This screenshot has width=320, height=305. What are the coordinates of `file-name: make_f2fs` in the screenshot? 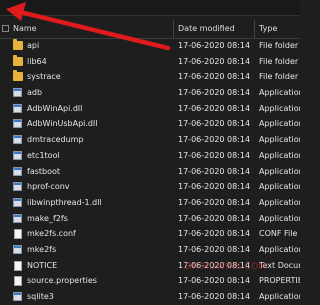 It's located at (47, 218).